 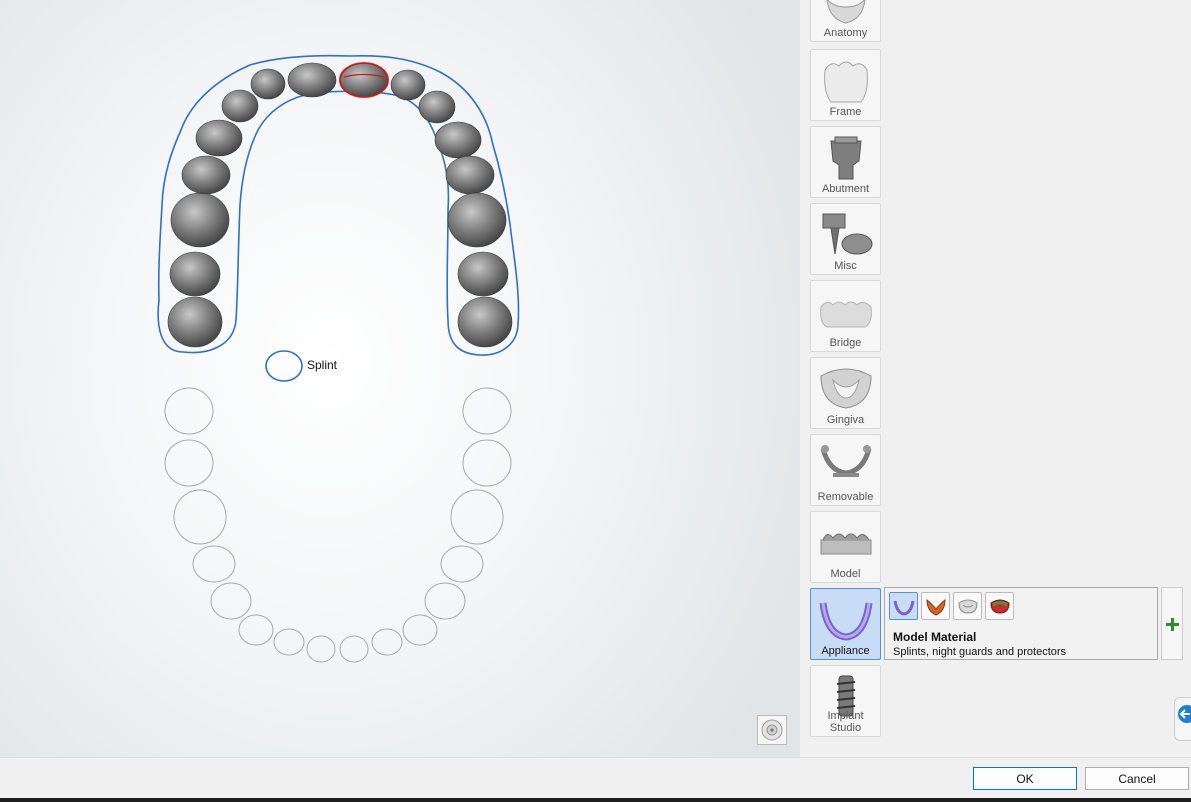 I want to click on plus-icon, so click(x=1172, y=624).